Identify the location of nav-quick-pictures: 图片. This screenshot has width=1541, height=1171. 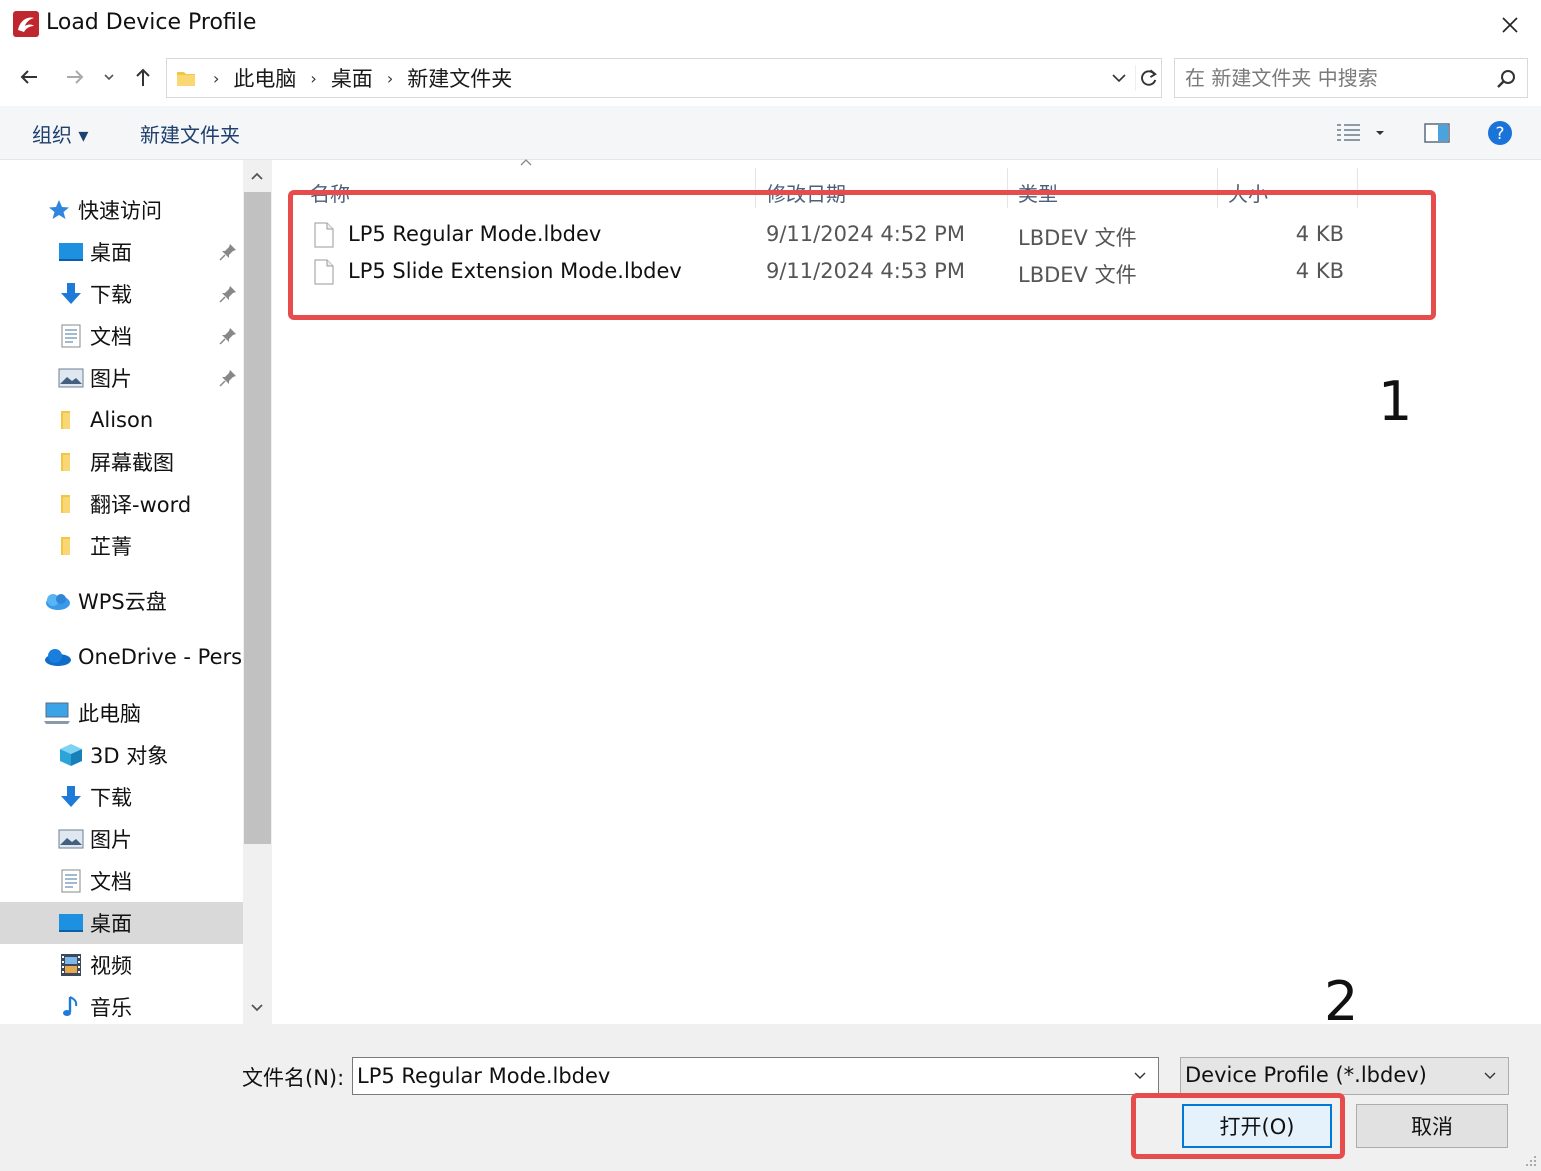
(95, 378).